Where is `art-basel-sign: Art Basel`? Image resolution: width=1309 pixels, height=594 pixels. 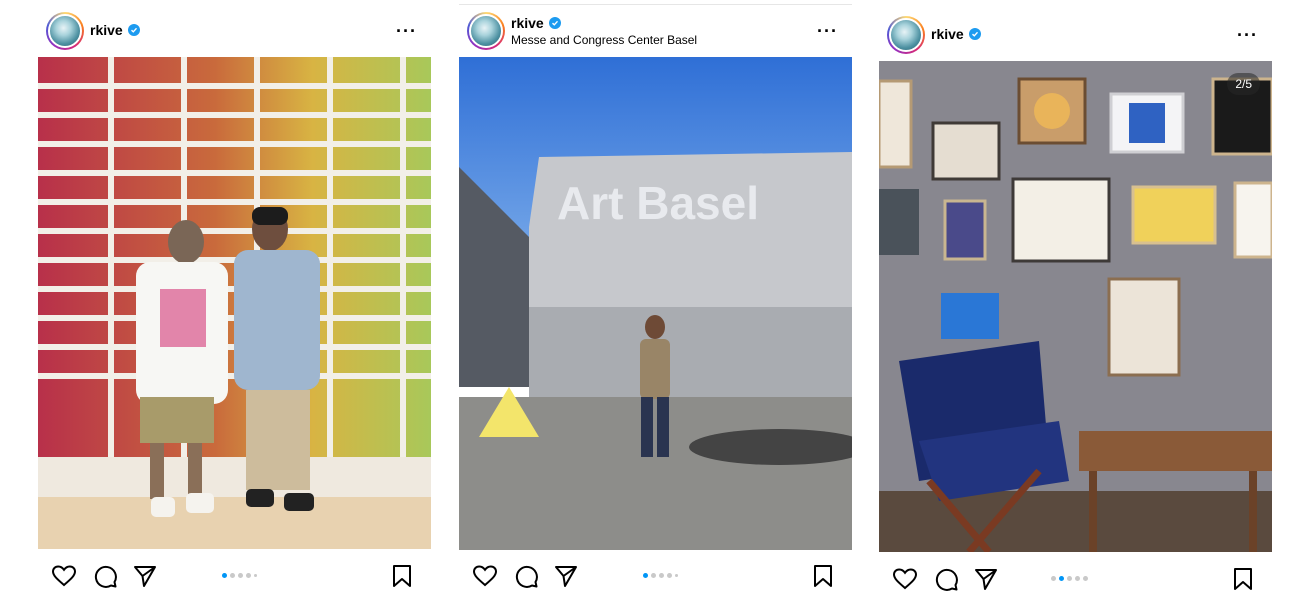 art-basel-sign: Art Basel is located at coordinates (658, 203).